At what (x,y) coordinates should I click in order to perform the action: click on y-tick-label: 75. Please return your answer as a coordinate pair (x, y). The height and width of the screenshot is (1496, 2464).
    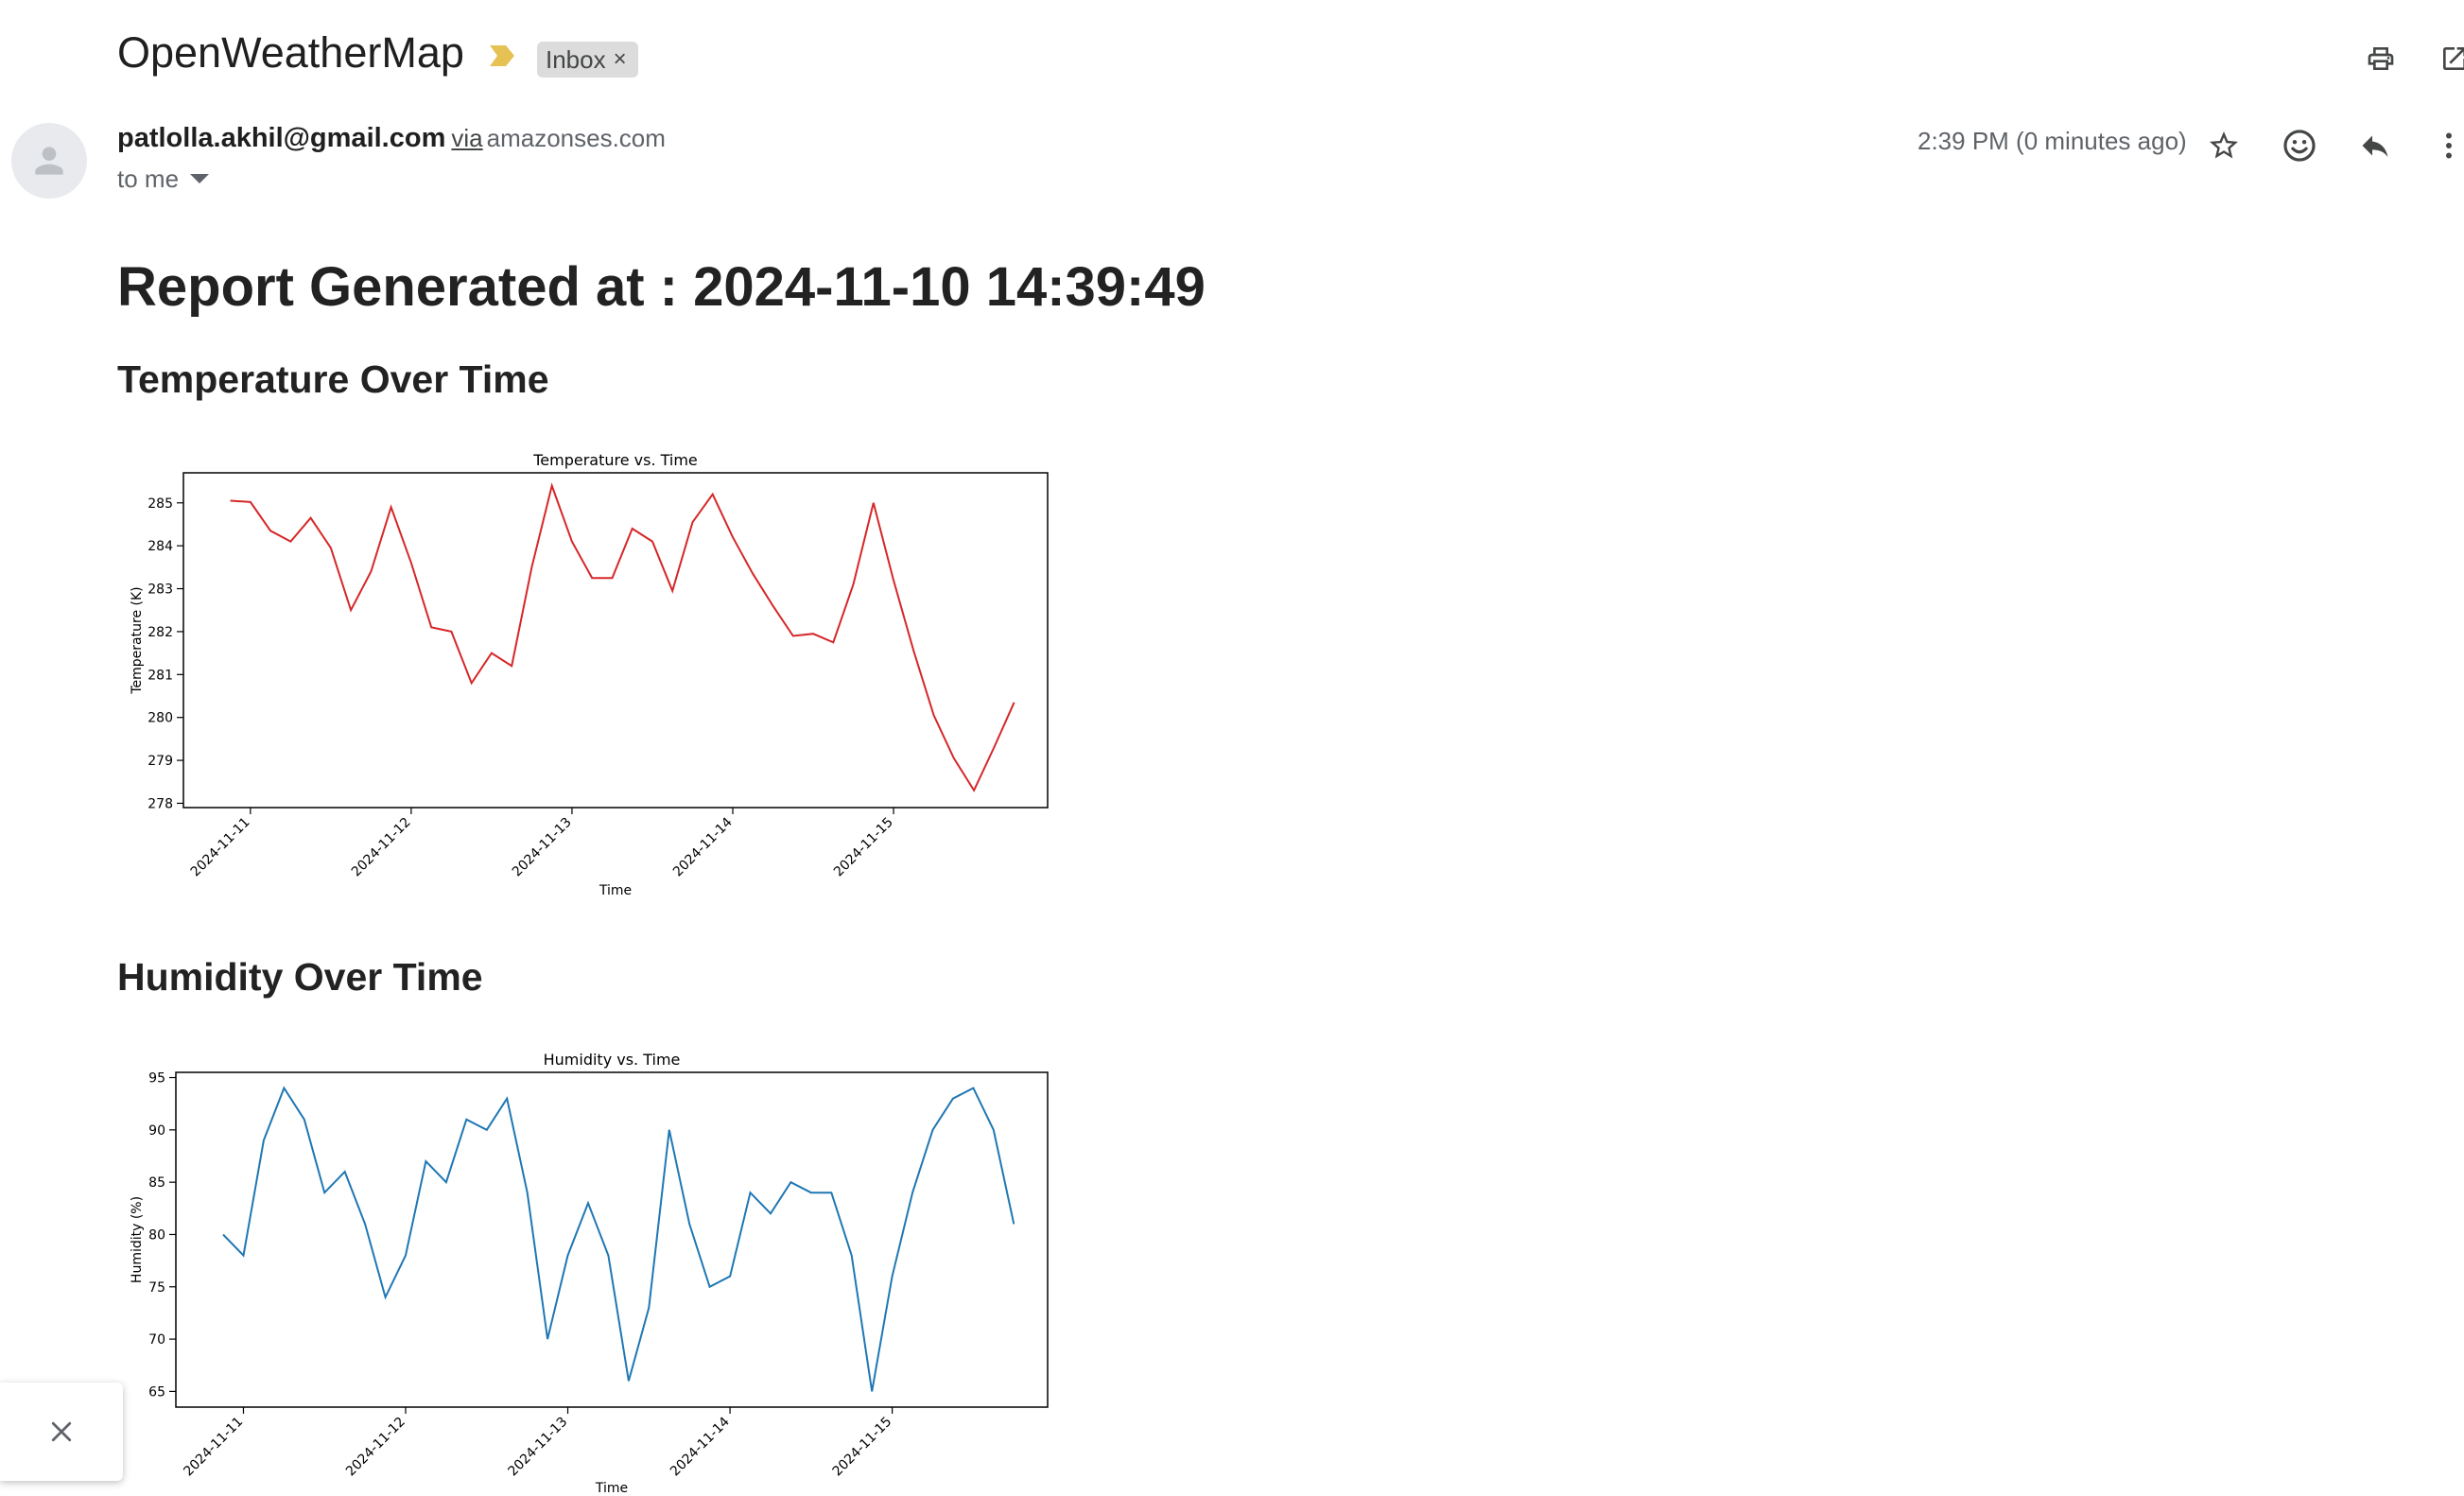
    Looking at the image, I should click on (156, 1288).